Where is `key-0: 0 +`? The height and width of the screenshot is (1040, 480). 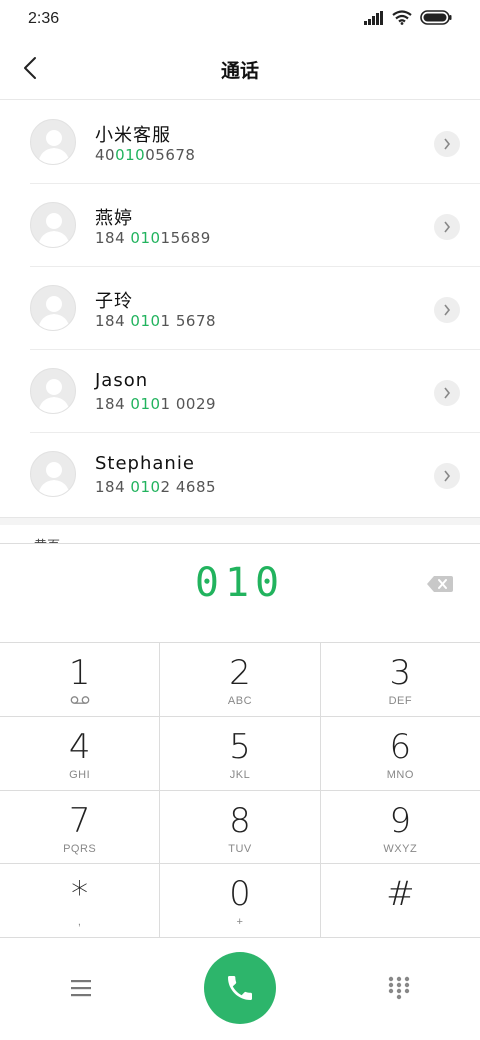
key-0: 0 + is located at coordinates (240, 900).